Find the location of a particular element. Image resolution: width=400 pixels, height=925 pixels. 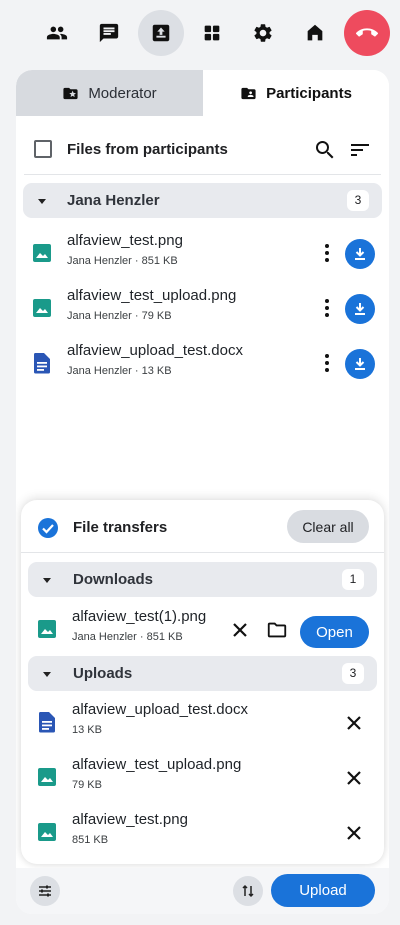

upload-row: alfaview_upload_test.docx 13 KB is located at coordinates (202, 723).